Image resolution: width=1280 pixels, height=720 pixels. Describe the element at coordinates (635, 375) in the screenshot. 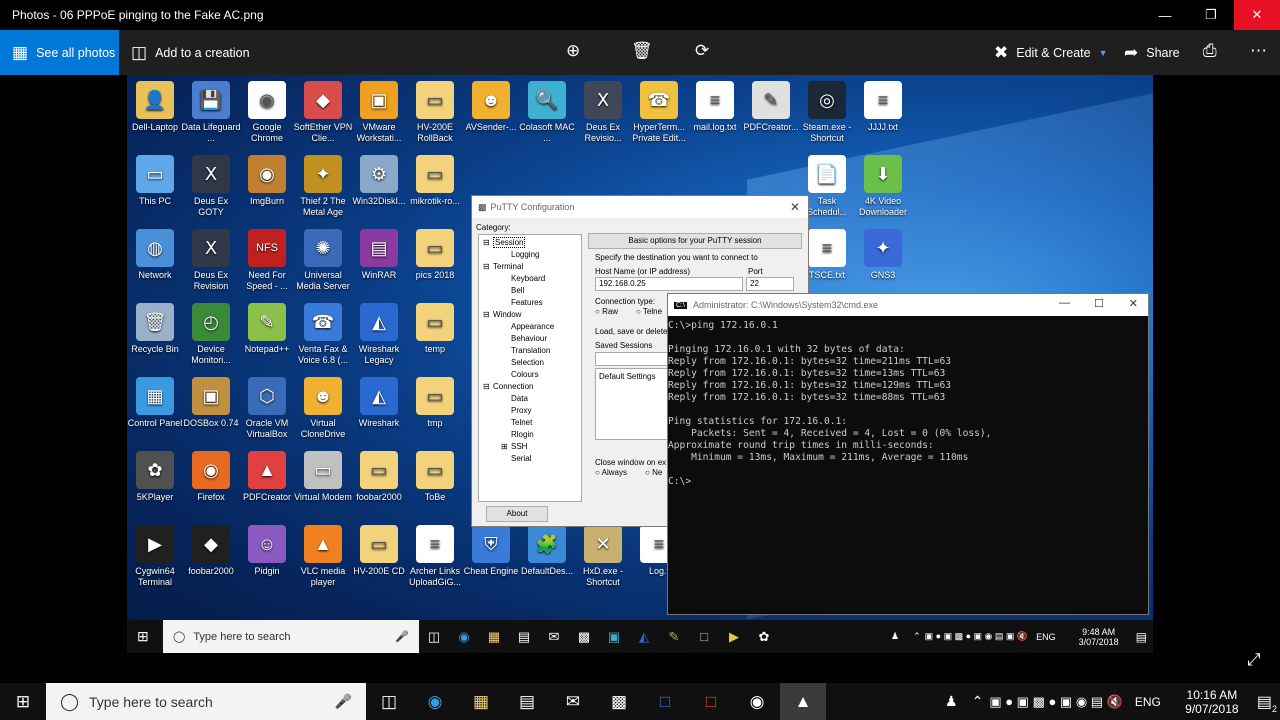

I see `default-settings-item: Default Settings` at that location.